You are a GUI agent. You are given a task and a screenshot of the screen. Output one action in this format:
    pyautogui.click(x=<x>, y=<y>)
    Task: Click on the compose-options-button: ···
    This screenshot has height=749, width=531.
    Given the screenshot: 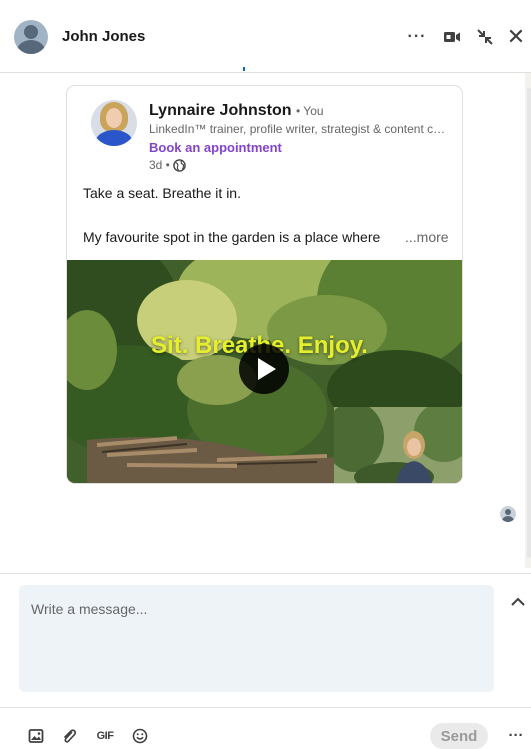 What is the action you would take?
    pyautogui.click(x=516, y=735)
    